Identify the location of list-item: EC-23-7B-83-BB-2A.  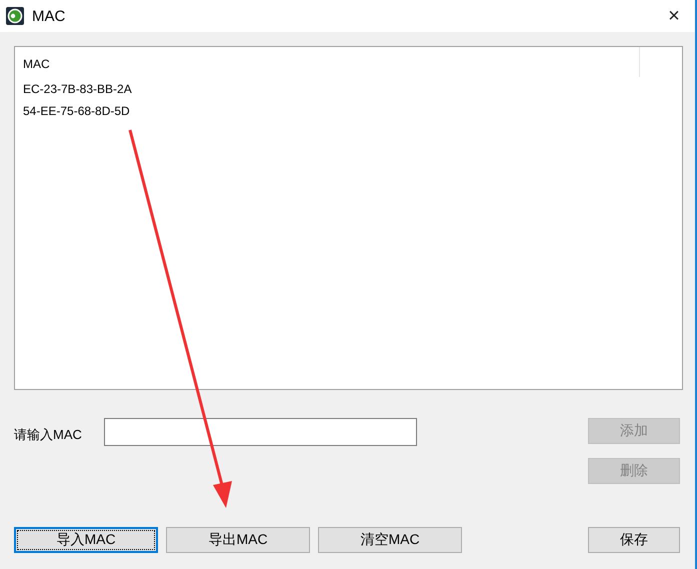
(348, 90).